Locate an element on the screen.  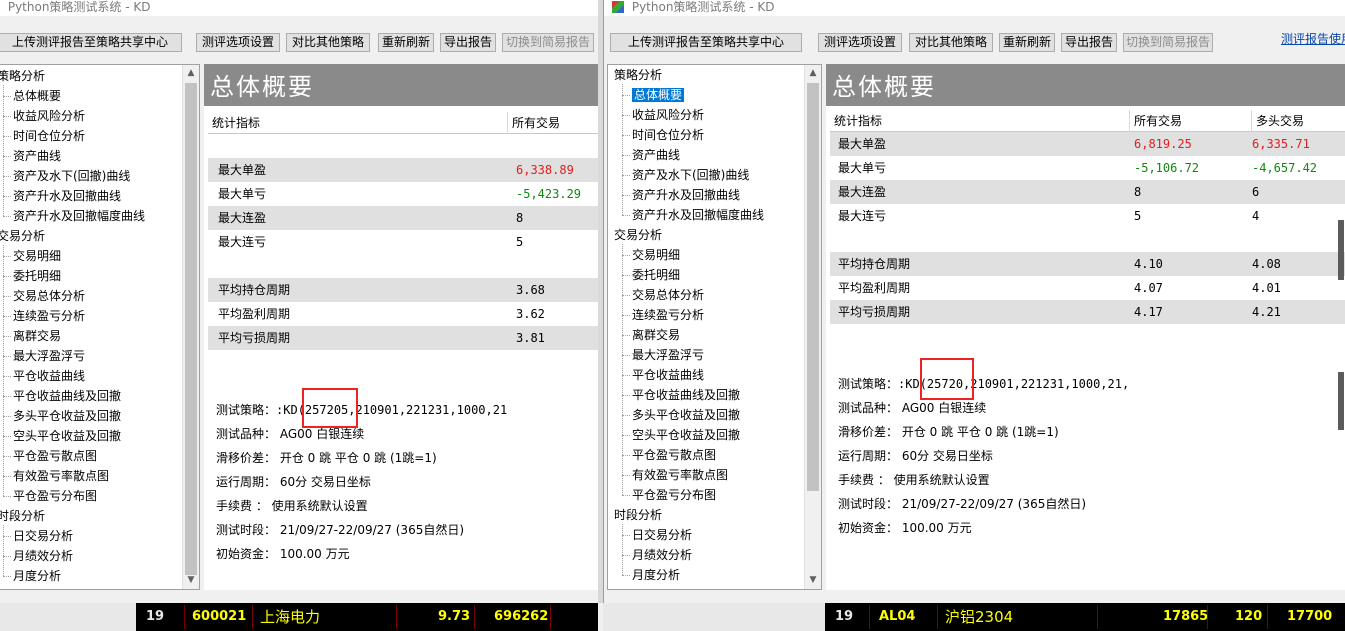
fee-info: 手续费 ： 使用系统默认设置 is located at coordinates (914, 480).